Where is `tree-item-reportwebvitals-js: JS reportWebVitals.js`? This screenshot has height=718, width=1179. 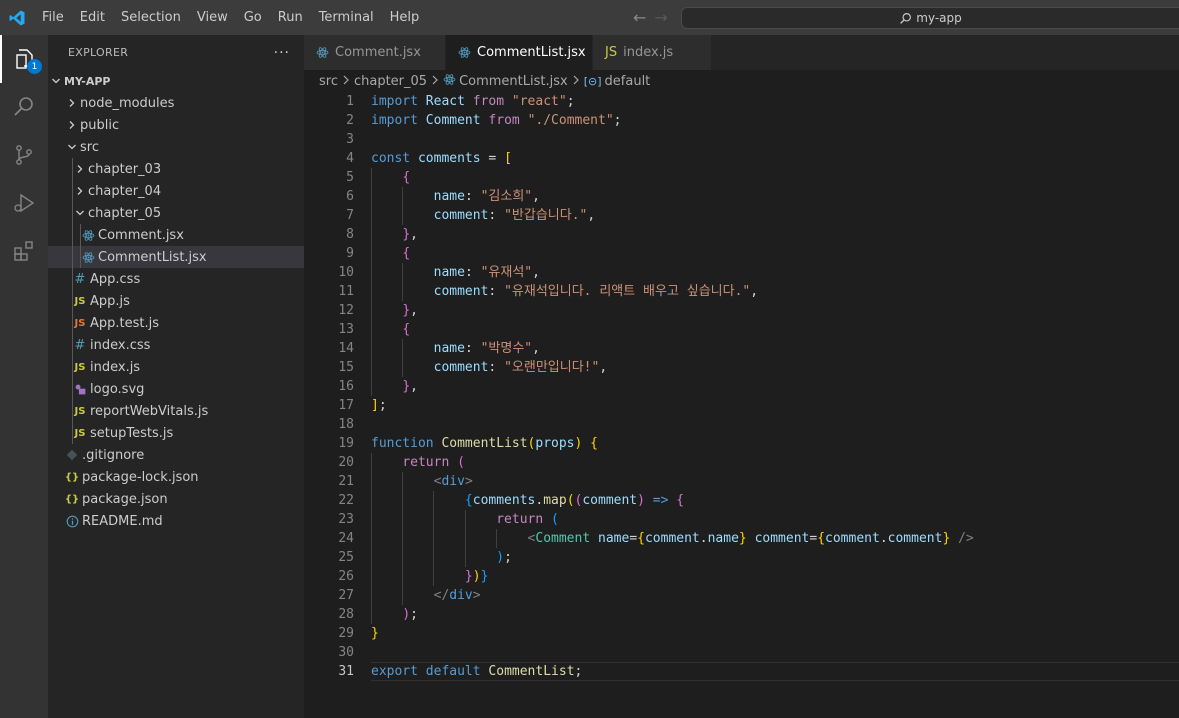 tree-item-reportwebvitals-js: JS reportWebVitals.js is located at coordinates (176, 411).